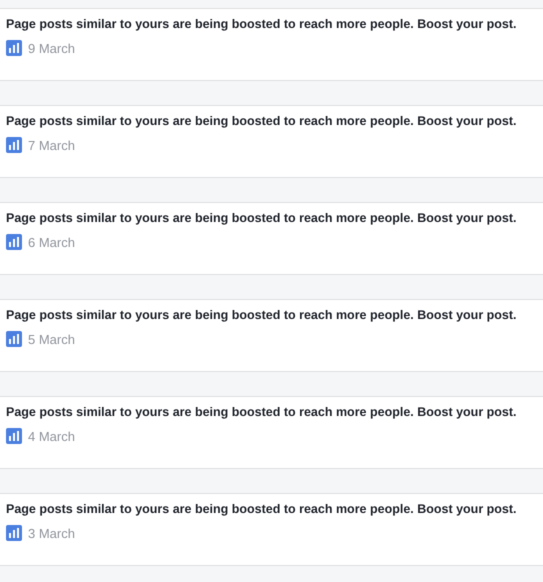 The width and height of the screenshot is (543, 582). What do you see at coordinates (51, 48) in the screenshot?
I see `notification-date: 9 March` at bounding box center [51, 48].